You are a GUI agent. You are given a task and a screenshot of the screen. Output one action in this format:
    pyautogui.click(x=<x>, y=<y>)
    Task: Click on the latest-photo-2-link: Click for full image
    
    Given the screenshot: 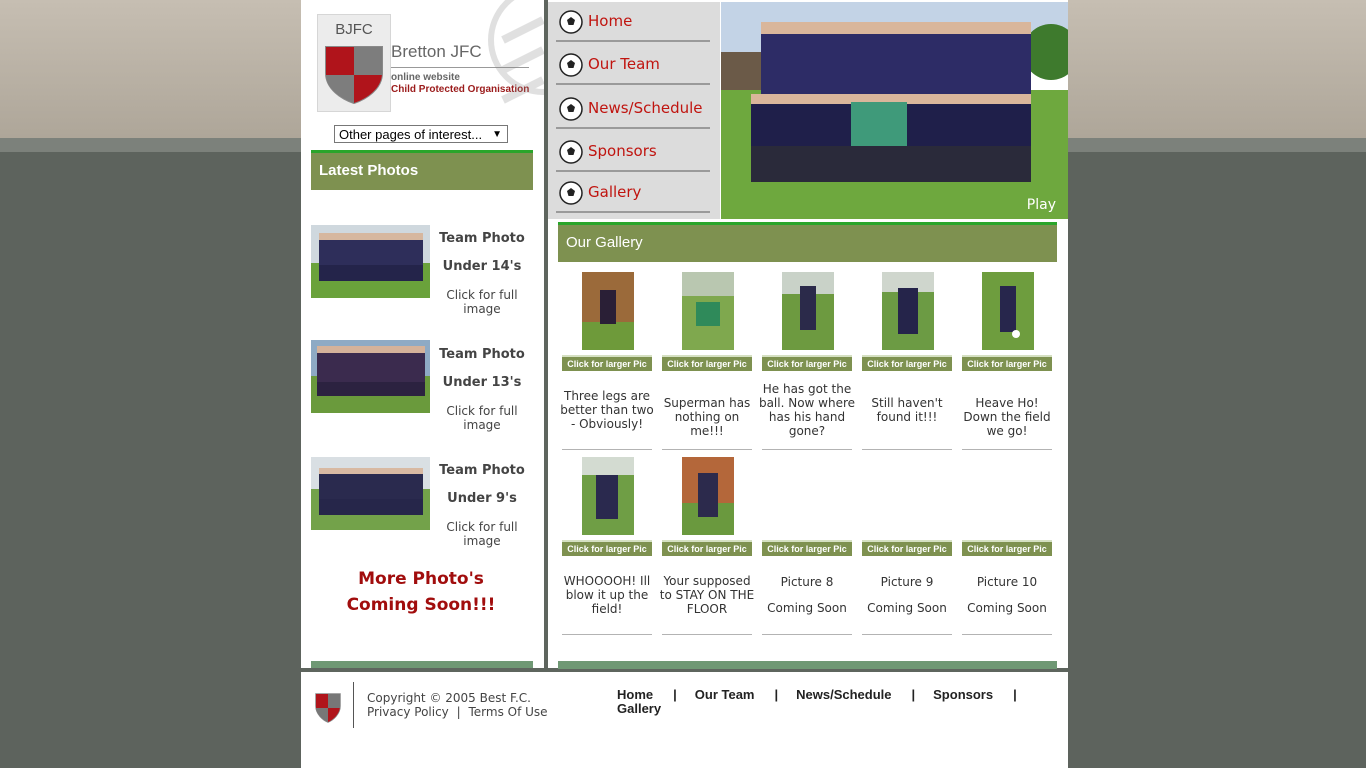 What is the action you would take?
    pyautogui.click(x=482, y=418)
    